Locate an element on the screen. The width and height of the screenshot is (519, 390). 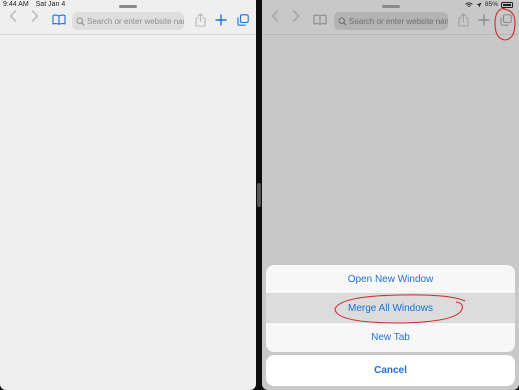
status-date: Sat Jan 4 is located at coordinates (50, 4).